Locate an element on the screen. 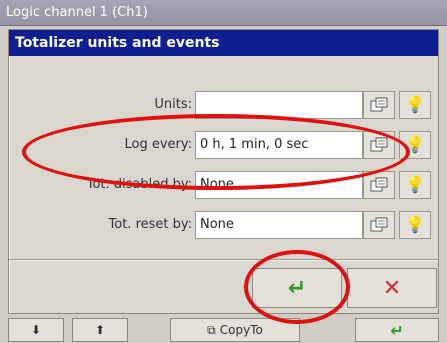 This screenshot has height=343, width=447. cancel-button: ✕ is located at coordinates (392, 288).